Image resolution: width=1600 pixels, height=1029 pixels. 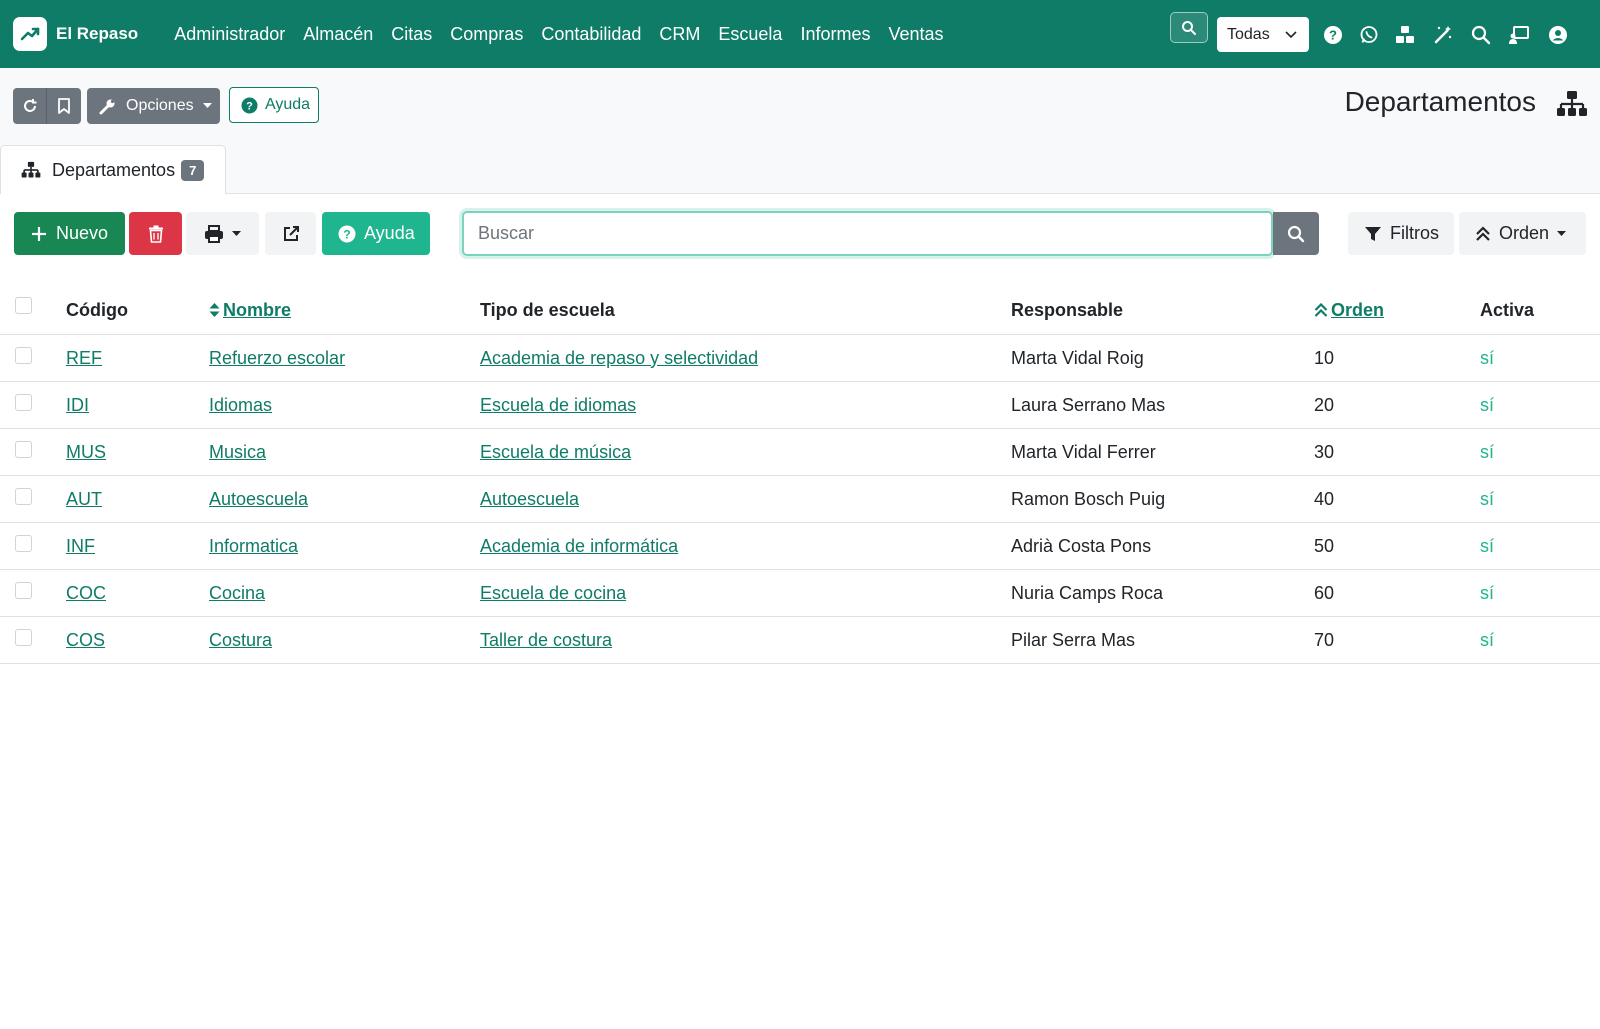 I want to click on codigo-link: COC, so click(x=86, y=593).